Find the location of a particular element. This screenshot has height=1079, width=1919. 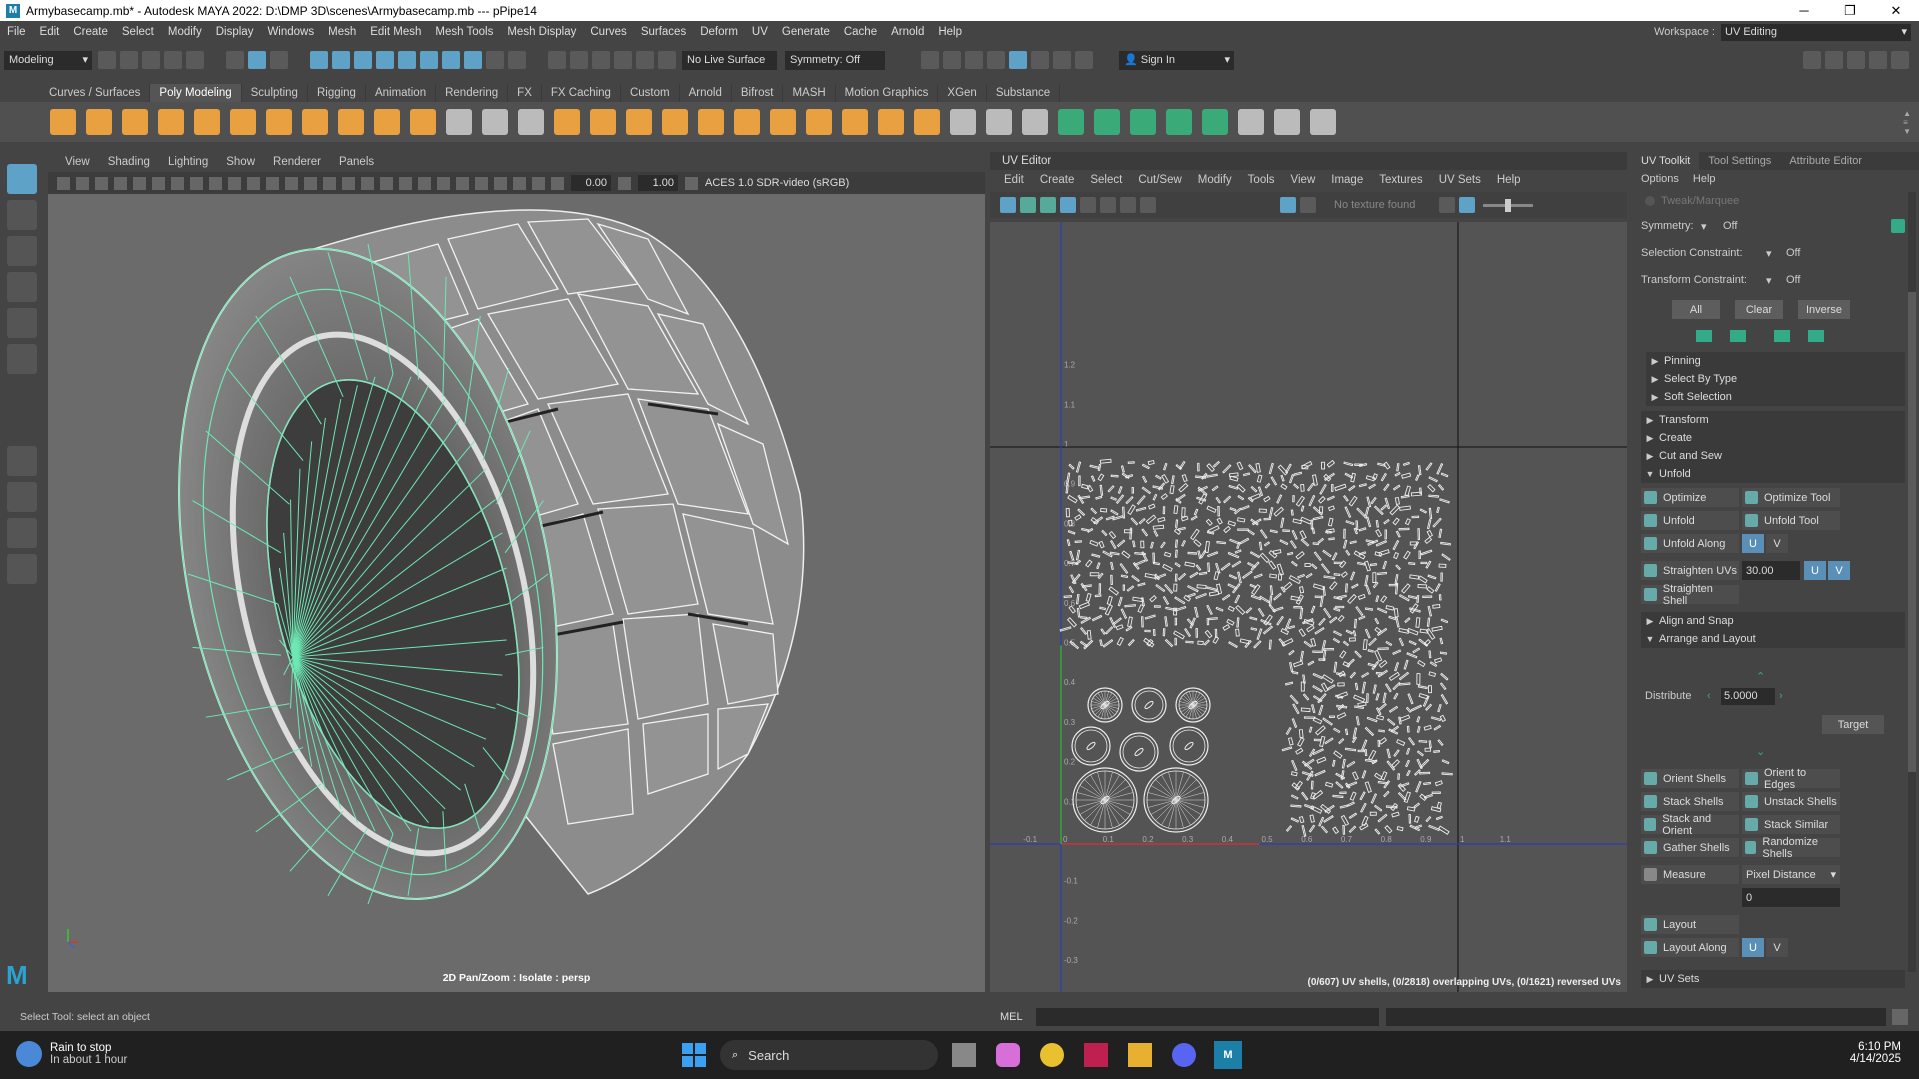

uv-rgb-icon is located at coordinates (1447, 205).